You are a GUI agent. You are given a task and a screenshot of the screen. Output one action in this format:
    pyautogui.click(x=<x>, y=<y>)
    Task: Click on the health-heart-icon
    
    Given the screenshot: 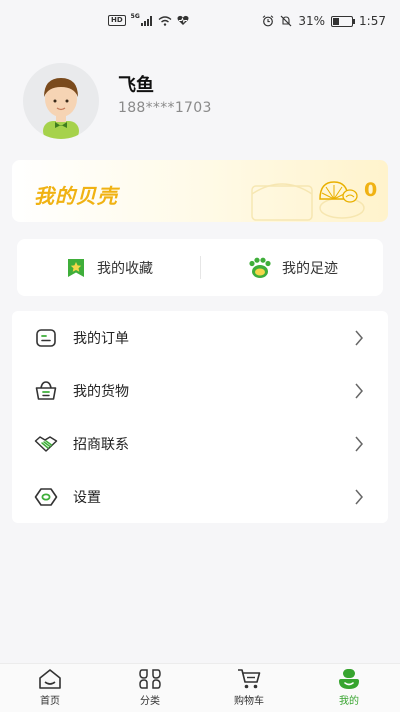 What is the action you would take?
    pyautogui.click(x=183, y=20)
    